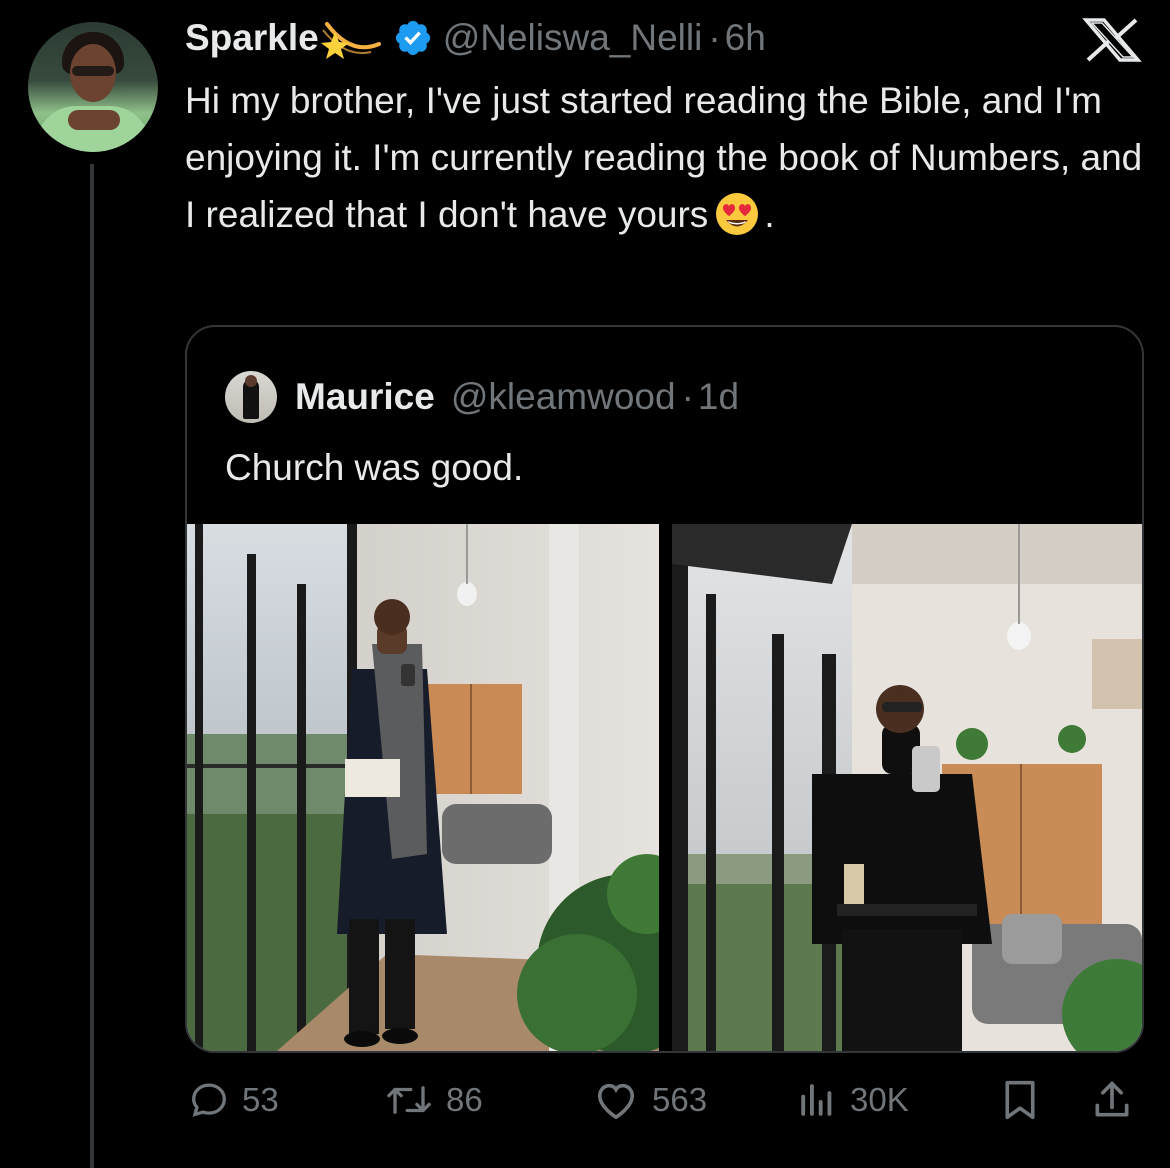 The image size is (1170, 1168). I want to click on author-avatar, so click(93, 87).